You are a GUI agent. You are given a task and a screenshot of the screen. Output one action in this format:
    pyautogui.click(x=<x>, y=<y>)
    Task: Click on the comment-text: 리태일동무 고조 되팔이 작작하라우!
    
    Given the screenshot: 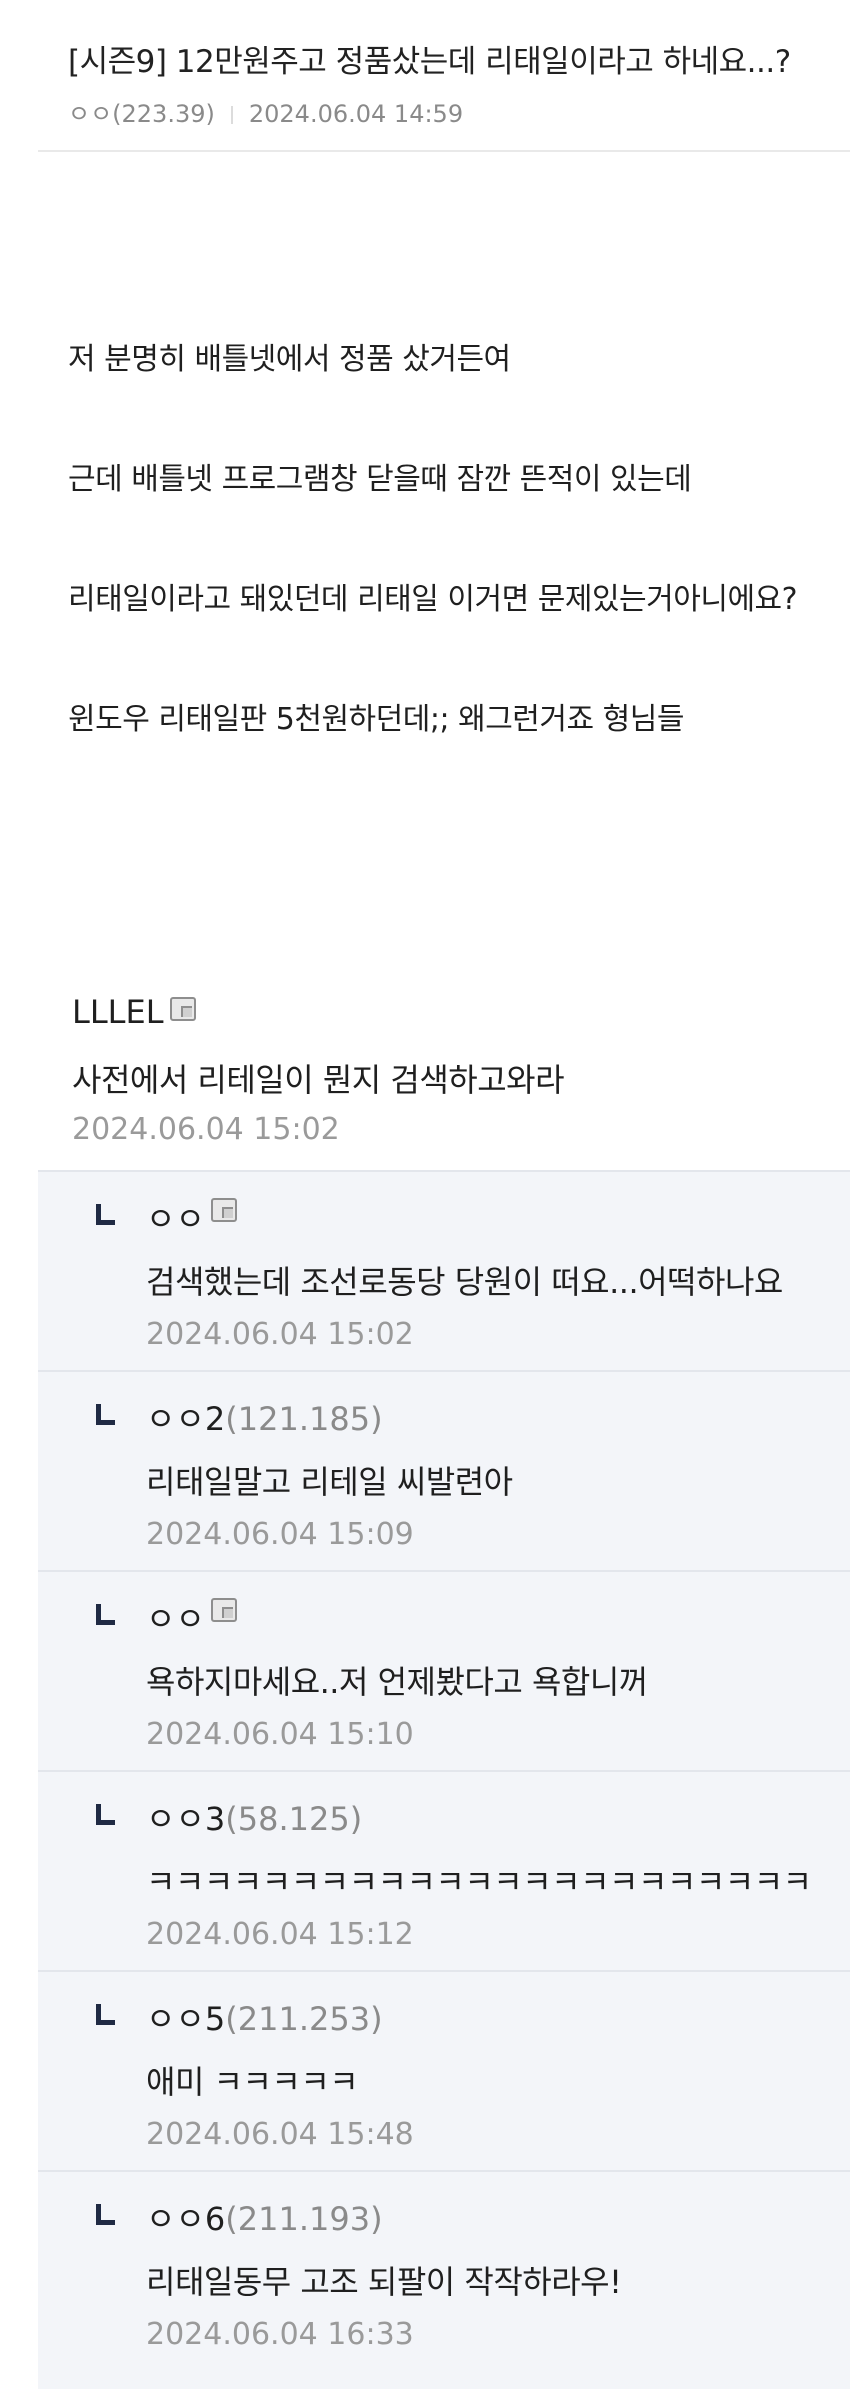 What is the action you would take?
    pyautogui.click(x=384, y=2282)
    